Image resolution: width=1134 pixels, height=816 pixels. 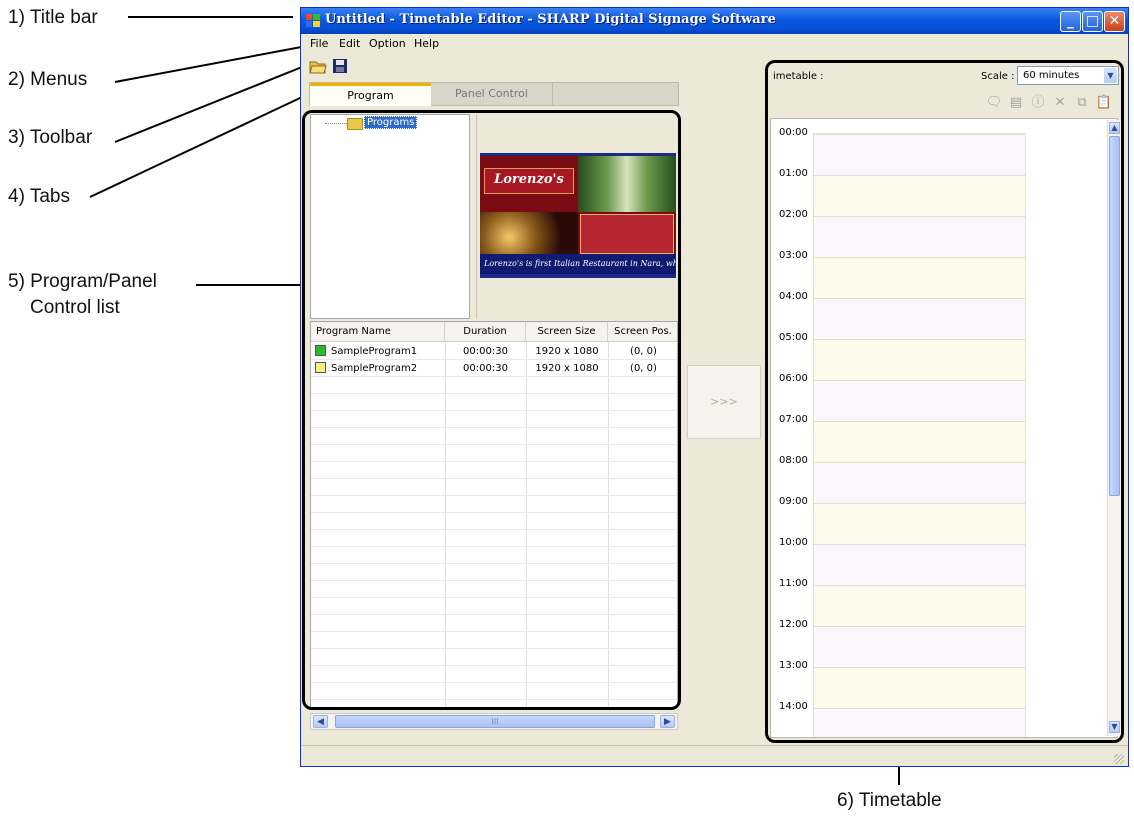 What do you see at coordinates (378, 332) in the screenshot?
I see `column-program-name: Program Name` at bounding box center [378, 332].